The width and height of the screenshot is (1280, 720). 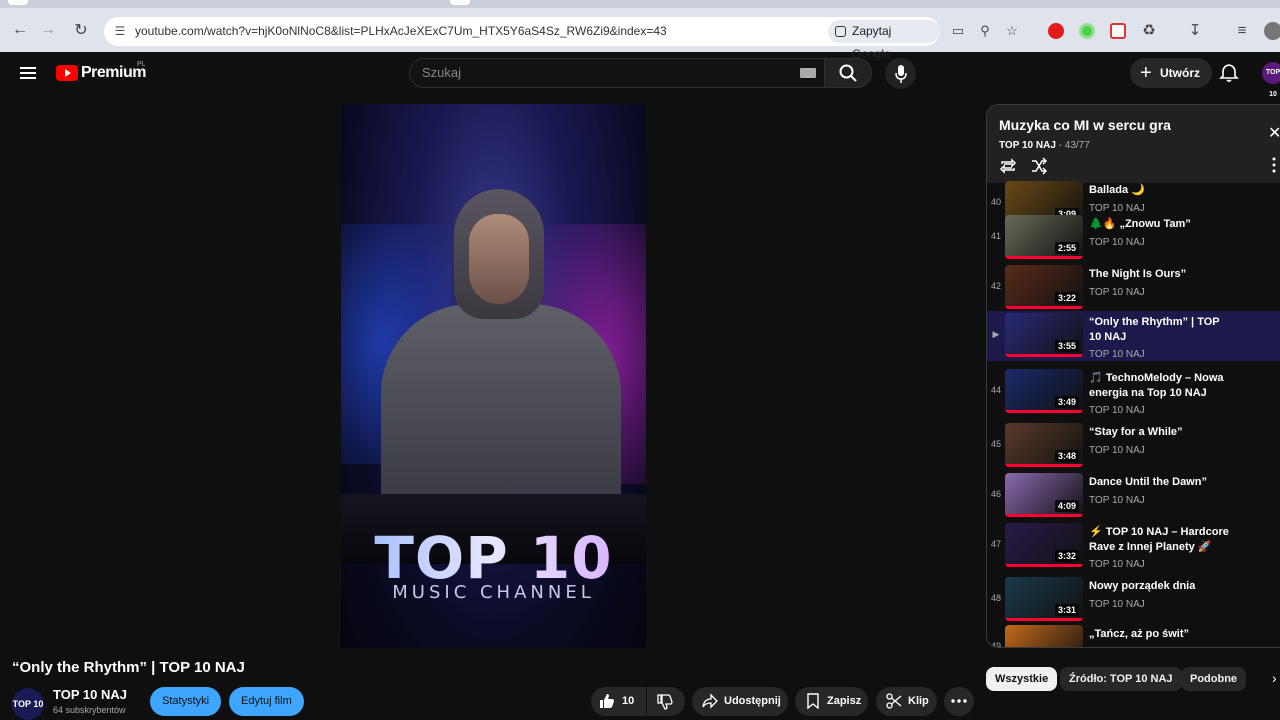 What do you see at coordinates (1171, 73) in the screenshot?
I see `create-button: + Utwórz` at bounding box center [1171, 73].